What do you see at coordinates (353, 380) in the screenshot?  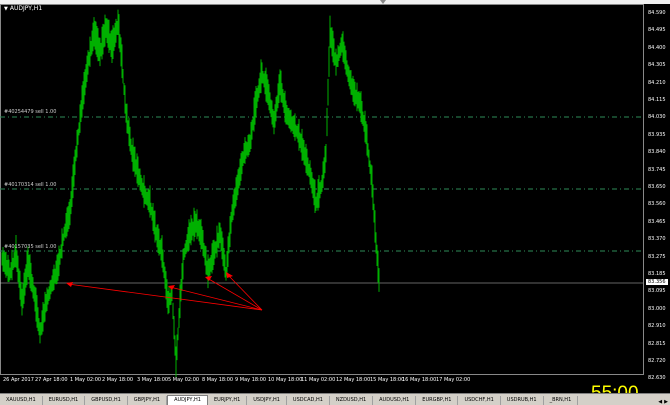 I see `time-tick-label: 12 May 18:00` at bounding box center [353, 380].